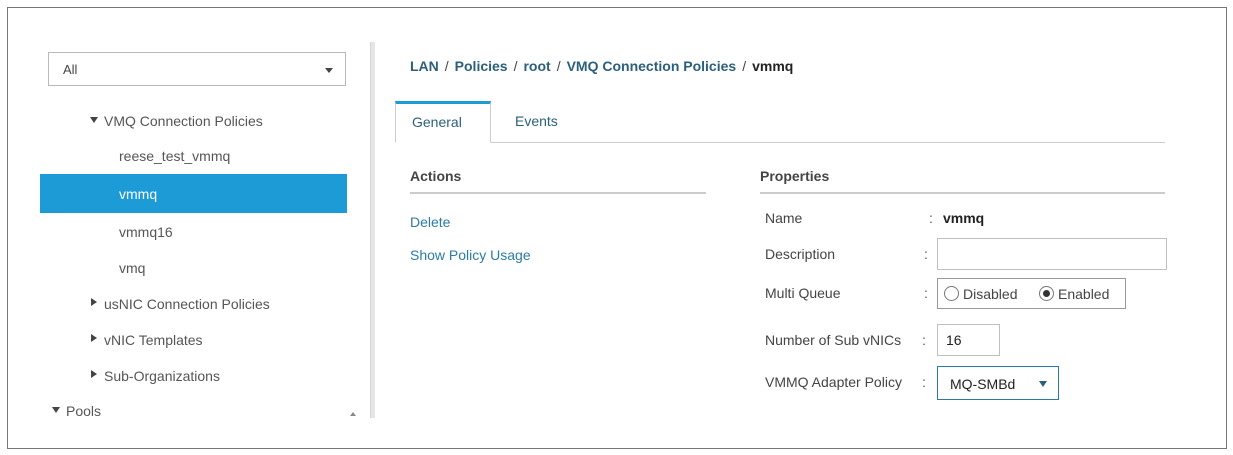  I want to click on name-label: Name, so click(784, 218).